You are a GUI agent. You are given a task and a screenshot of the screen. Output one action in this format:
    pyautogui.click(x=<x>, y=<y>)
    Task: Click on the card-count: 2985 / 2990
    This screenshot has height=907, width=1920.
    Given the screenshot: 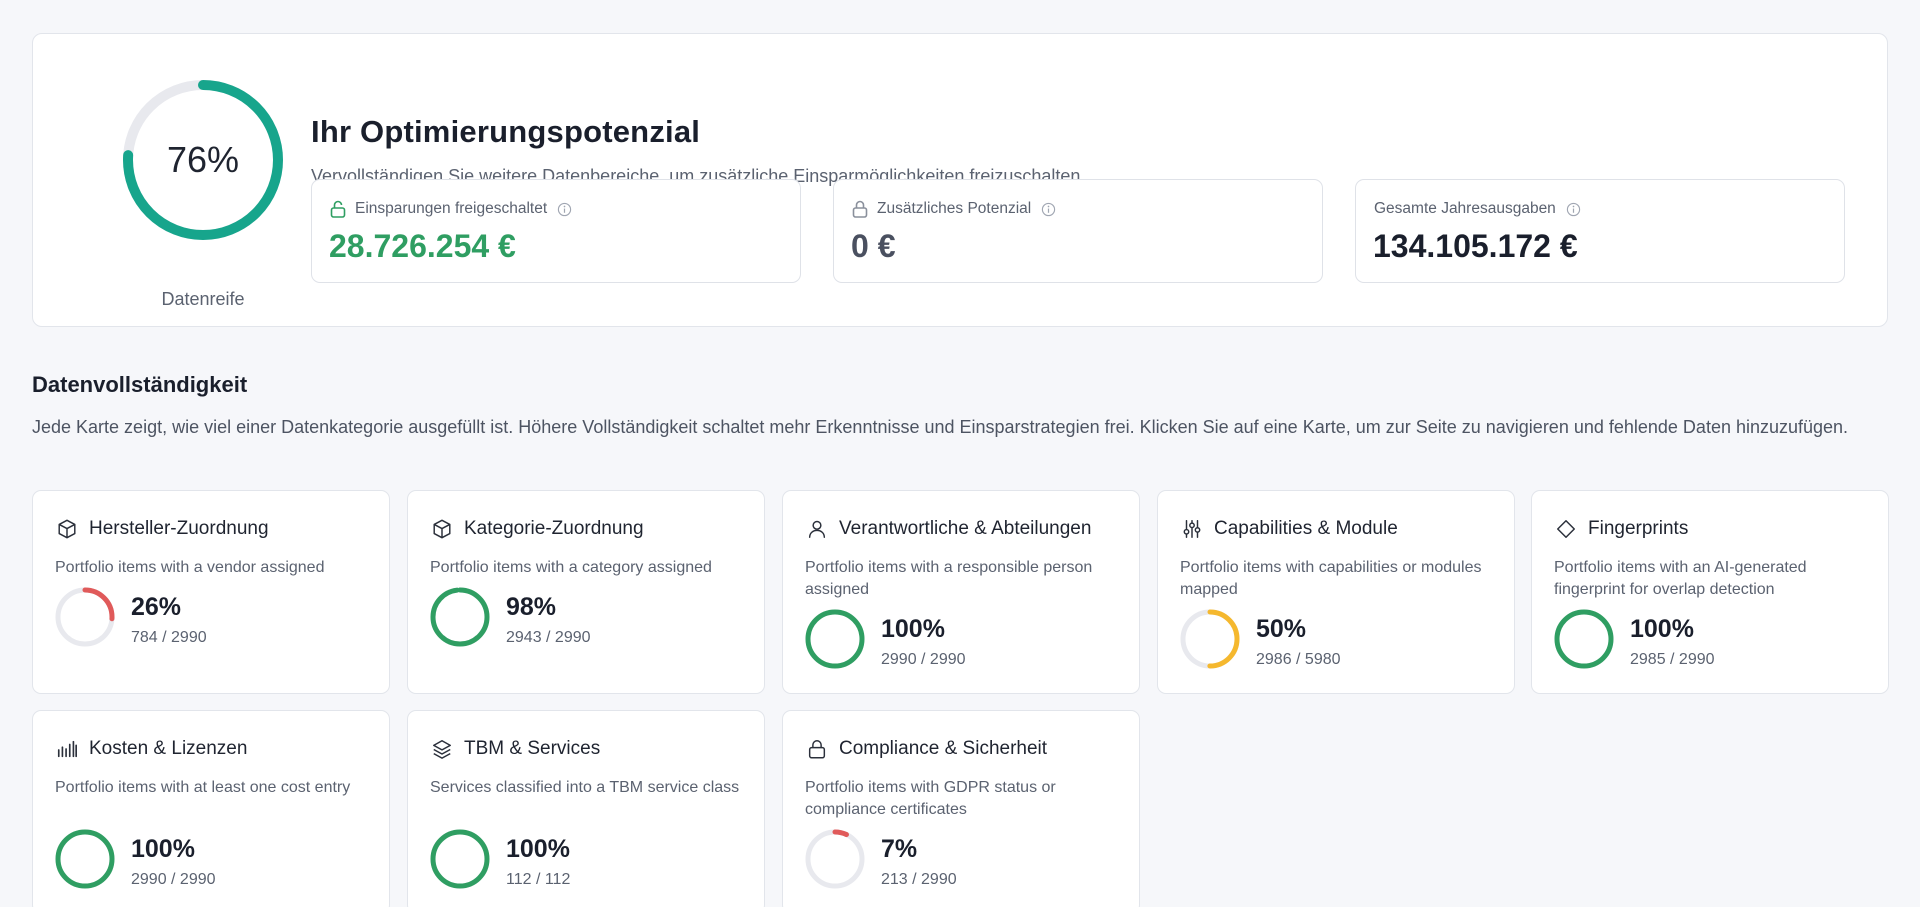 What is the action you would take?
    pyautogui.click(x=1672, y=659)
    